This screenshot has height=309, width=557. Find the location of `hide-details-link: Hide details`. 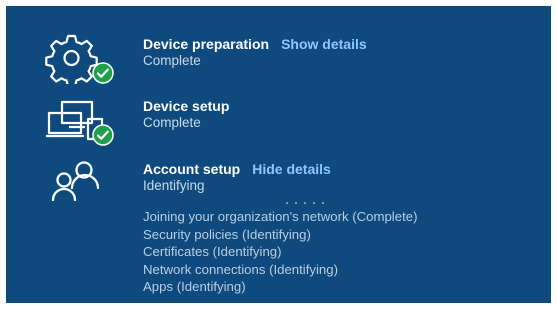

hide-details-link: Hide details is located at coordinates (291, 169).